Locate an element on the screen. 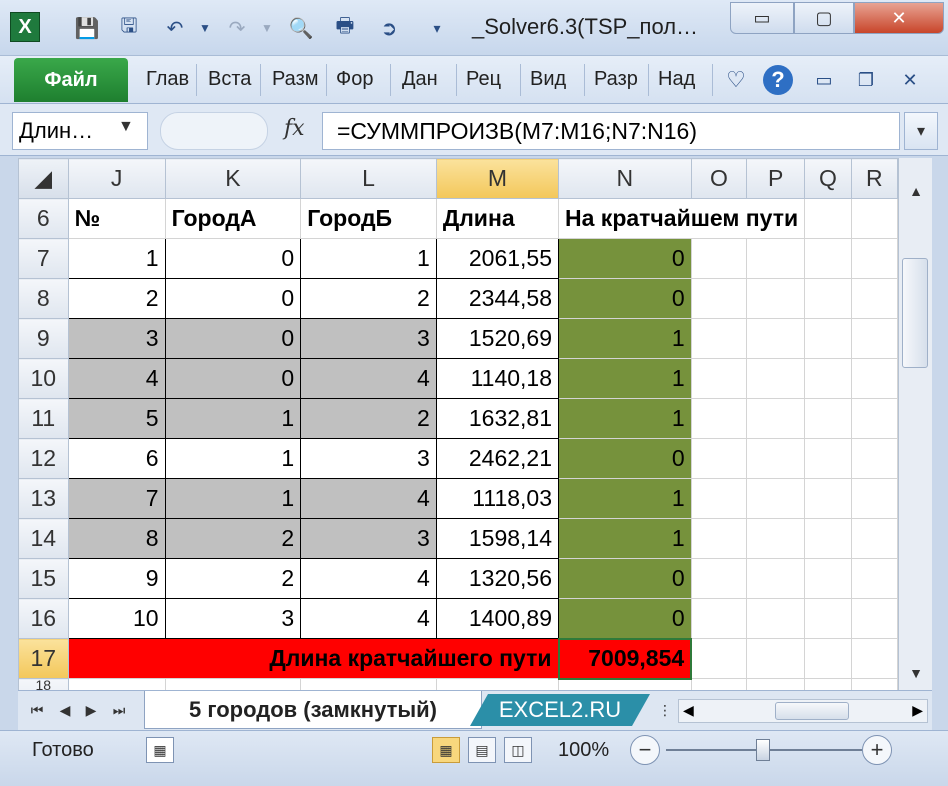 Image resolution: width=948 pixels, height=786 pixels. undo-dropdown-icon: ▼ is located at coordinates (205, 28).